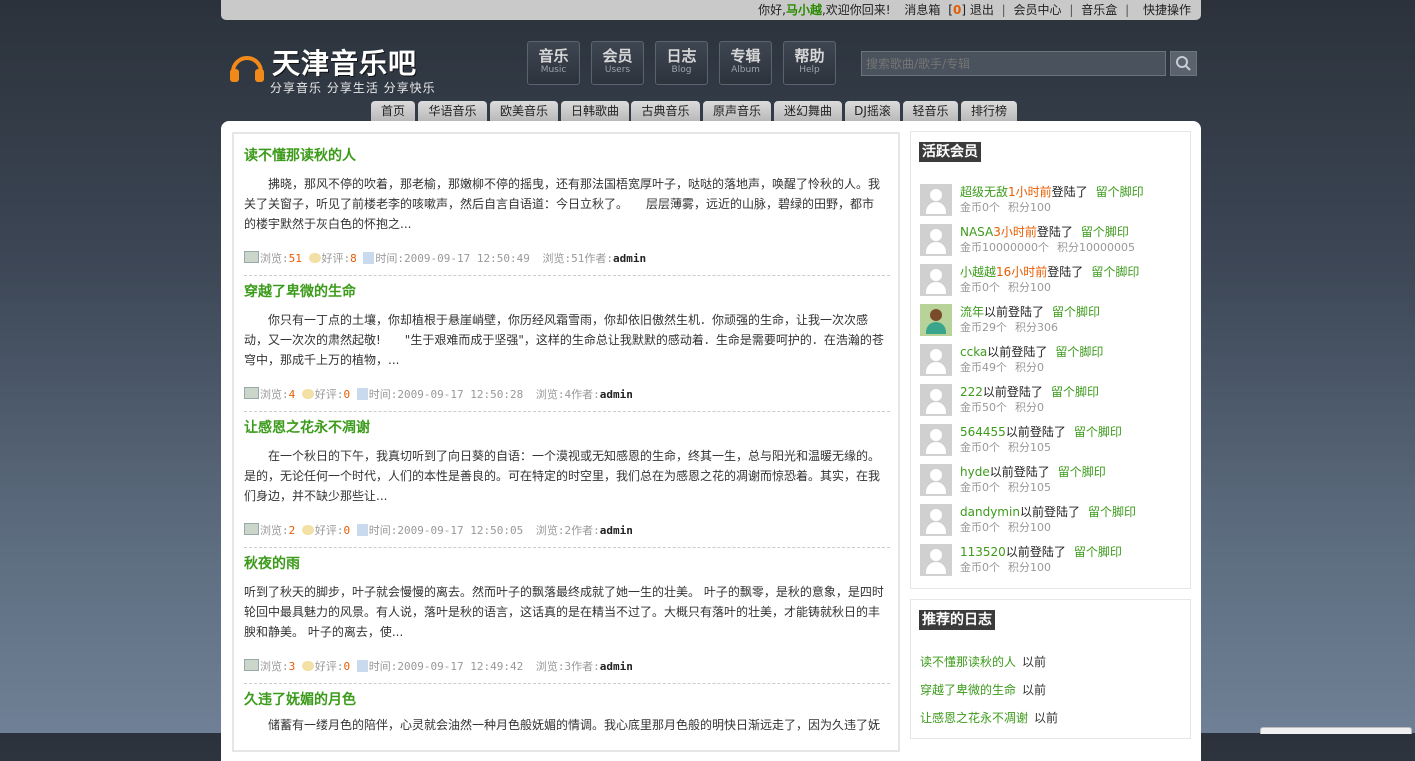  I want to click on member-name: 222, so click(971, 392).